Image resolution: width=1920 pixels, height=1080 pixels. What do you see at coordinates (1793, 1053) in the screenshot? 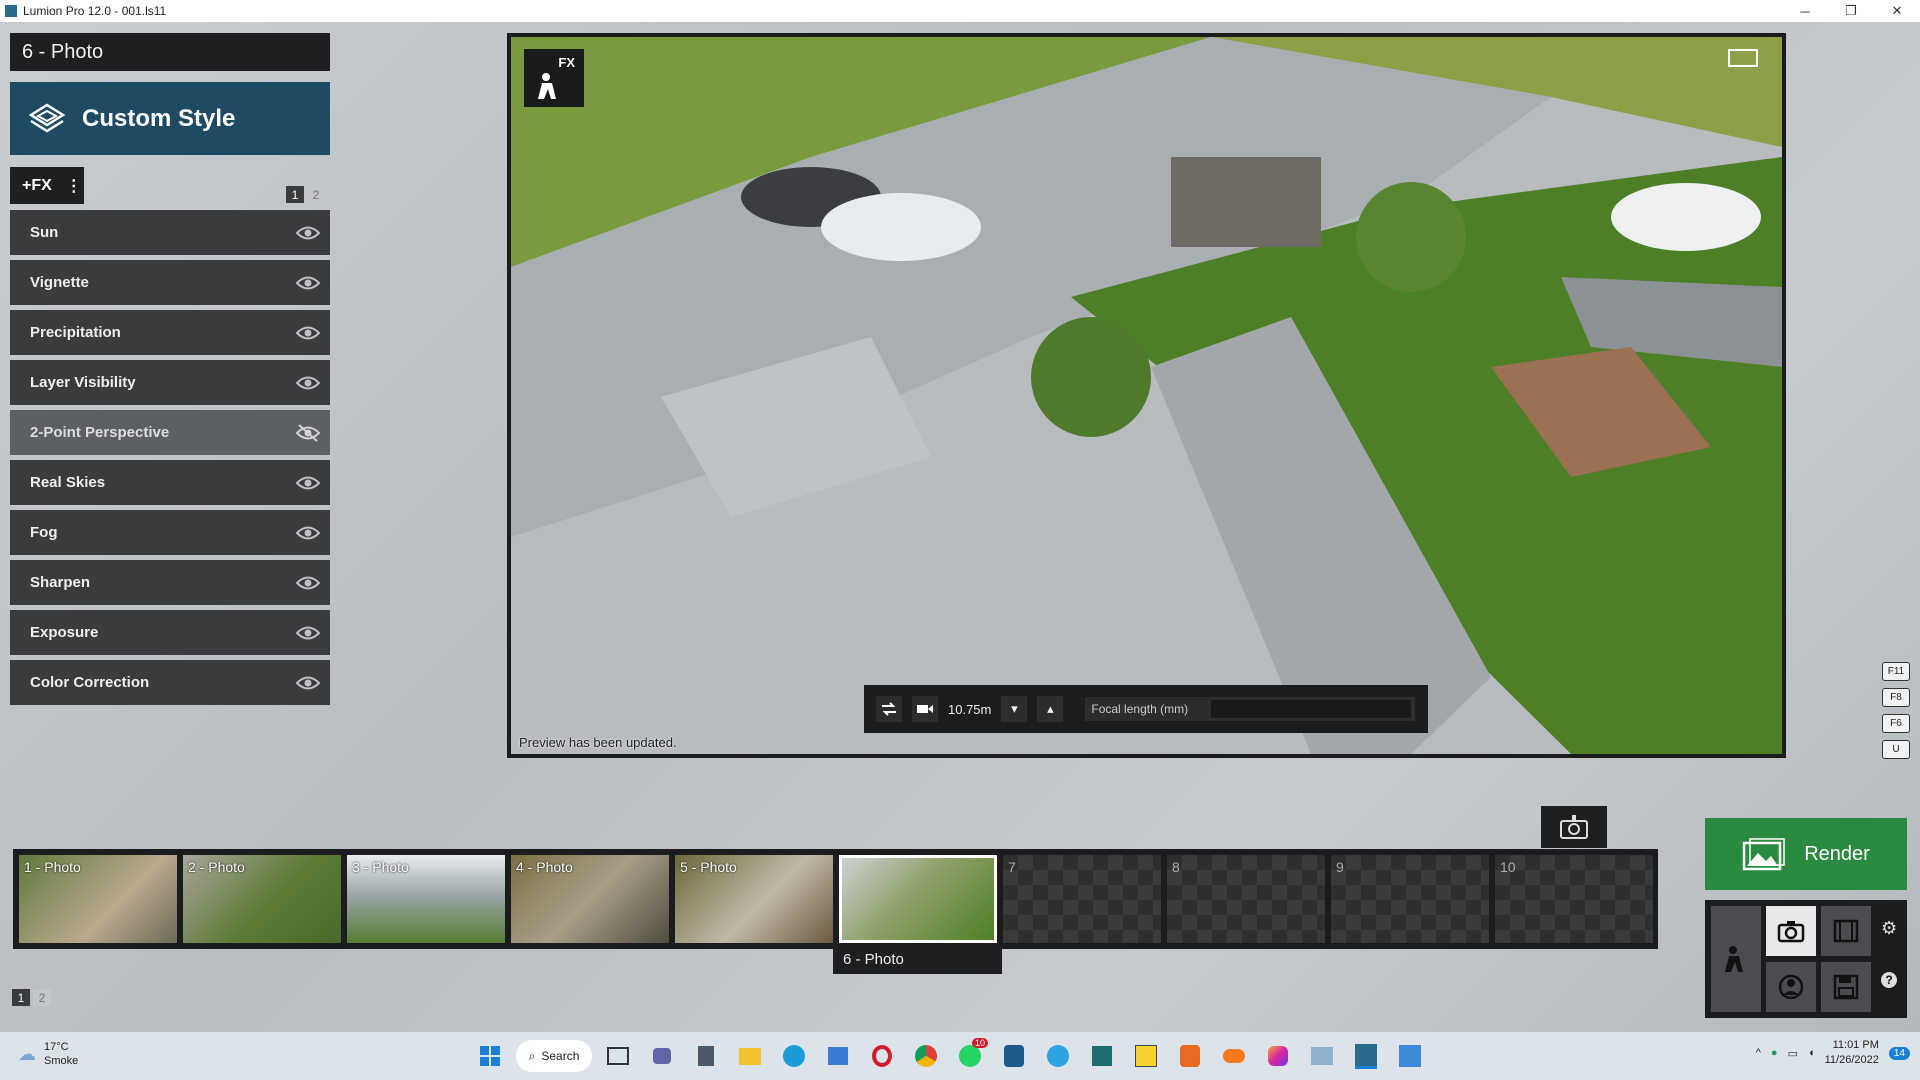
I see `network-icon: ▭` at bounding box center [1793, 1053].